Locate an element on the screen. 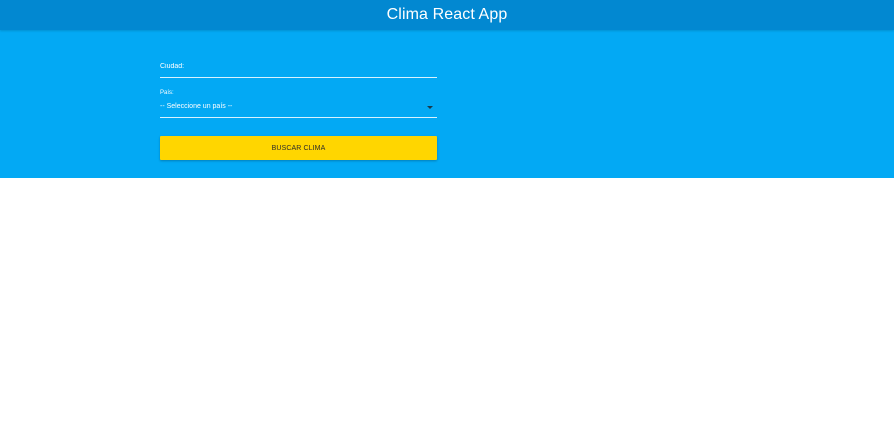 Image resolution: width=894 pixels, height=436 pixels. app-title: Clima React App is located at coordinates (447, 14).